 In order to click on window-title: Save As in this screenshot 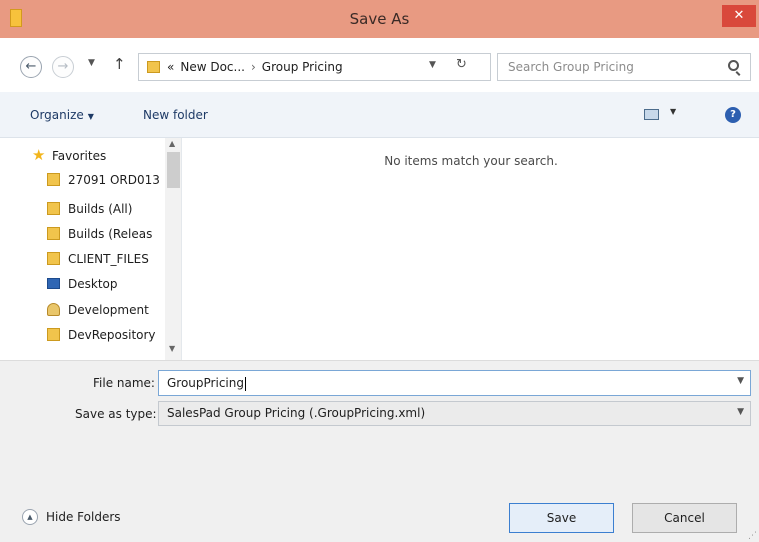, I will do `click(379, 19)`.